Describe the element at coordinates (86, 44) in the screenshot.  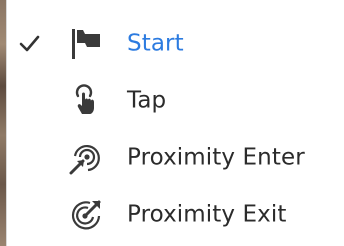
I see `flag-icon` at that location.